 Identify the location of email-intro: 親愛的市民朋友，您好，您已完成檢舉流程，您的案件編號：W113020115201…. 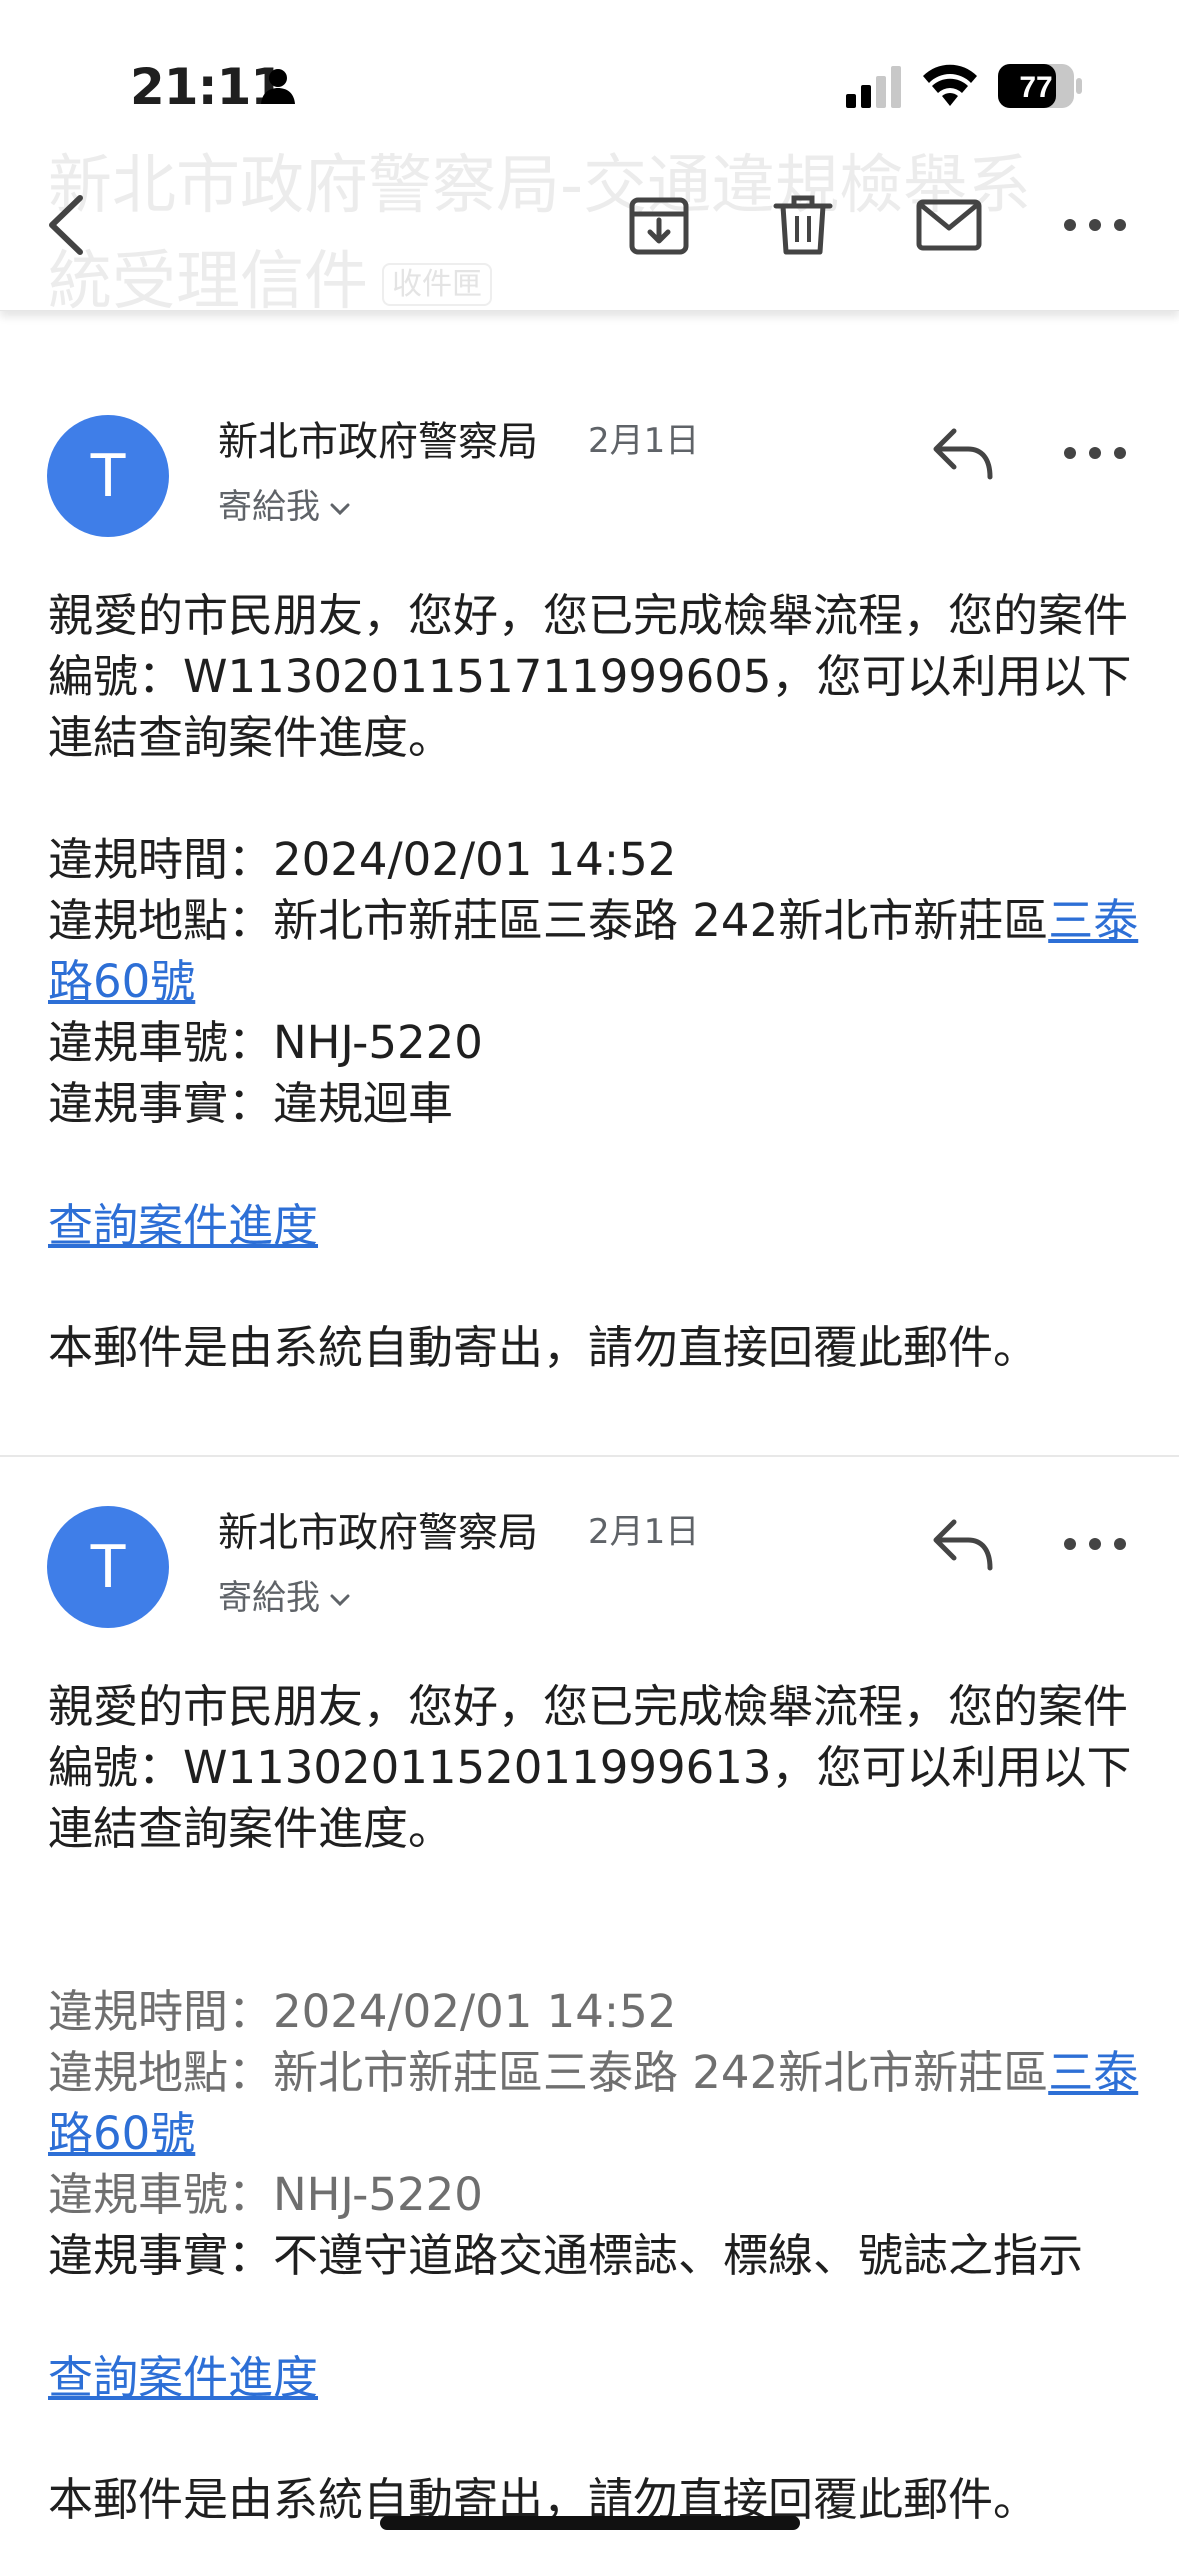
(590, 1767).